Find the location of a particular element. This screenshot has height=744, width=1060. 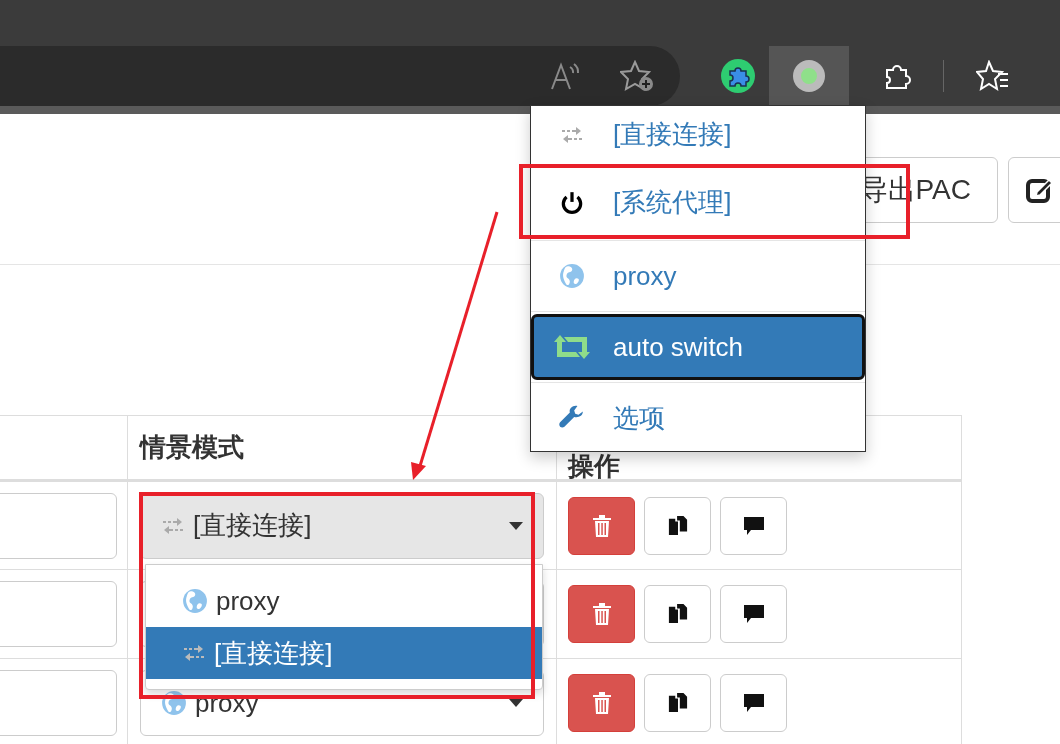

column-header: 情景模式 is located at coordinates (192, 447).